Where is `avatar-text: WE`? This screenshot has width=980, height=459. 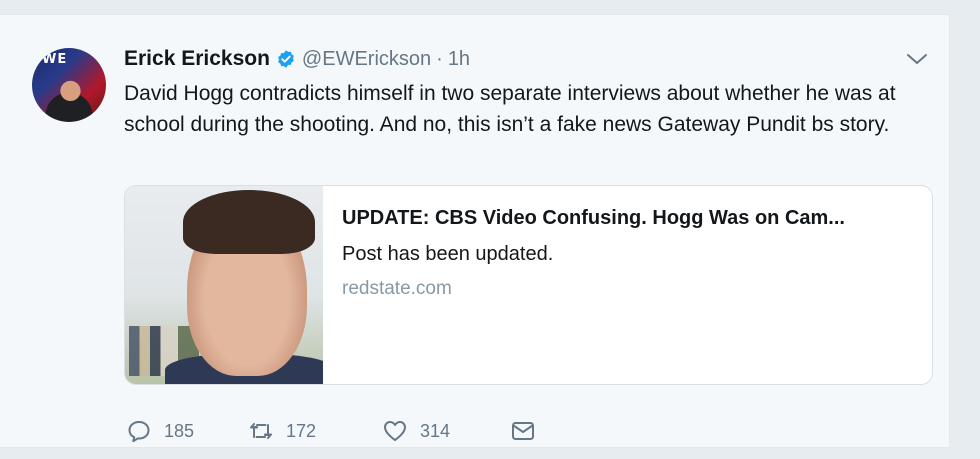
avatar-text: WE is located at coordinates (55, 59).